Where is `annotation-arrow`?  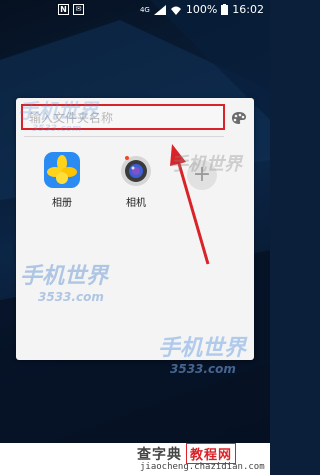 annotation-arrow is located at coordinates (190, 204).